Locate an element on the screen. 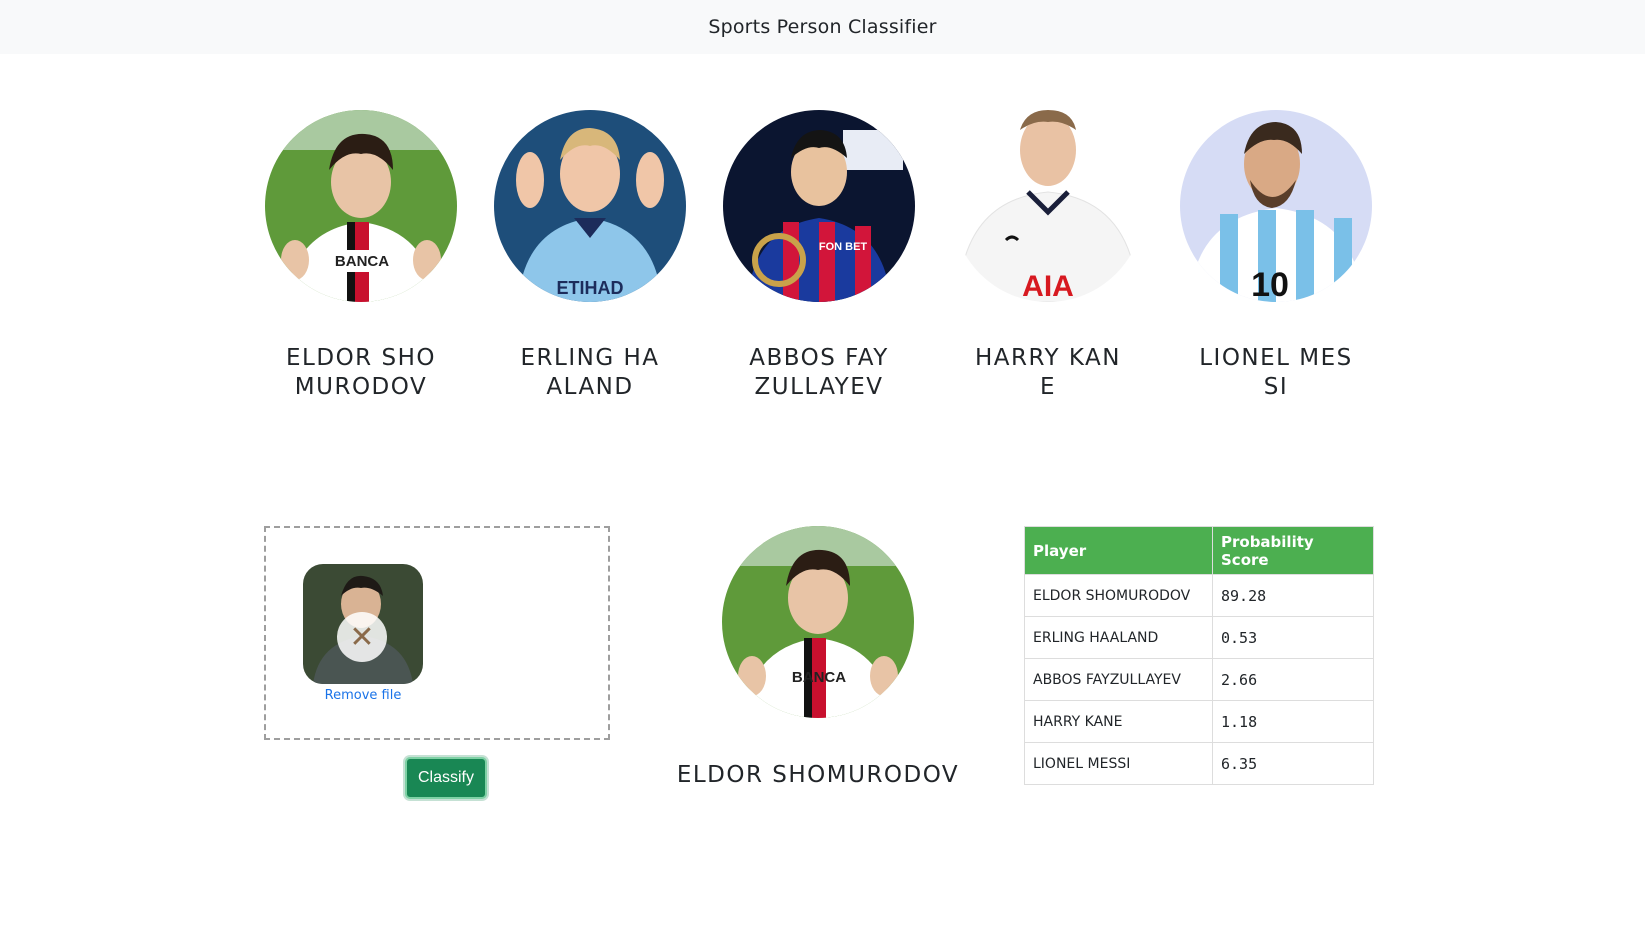 This screenshot has height=931, width=1645. player-photo-kane: AIA is located at coordinates (1048, 206).